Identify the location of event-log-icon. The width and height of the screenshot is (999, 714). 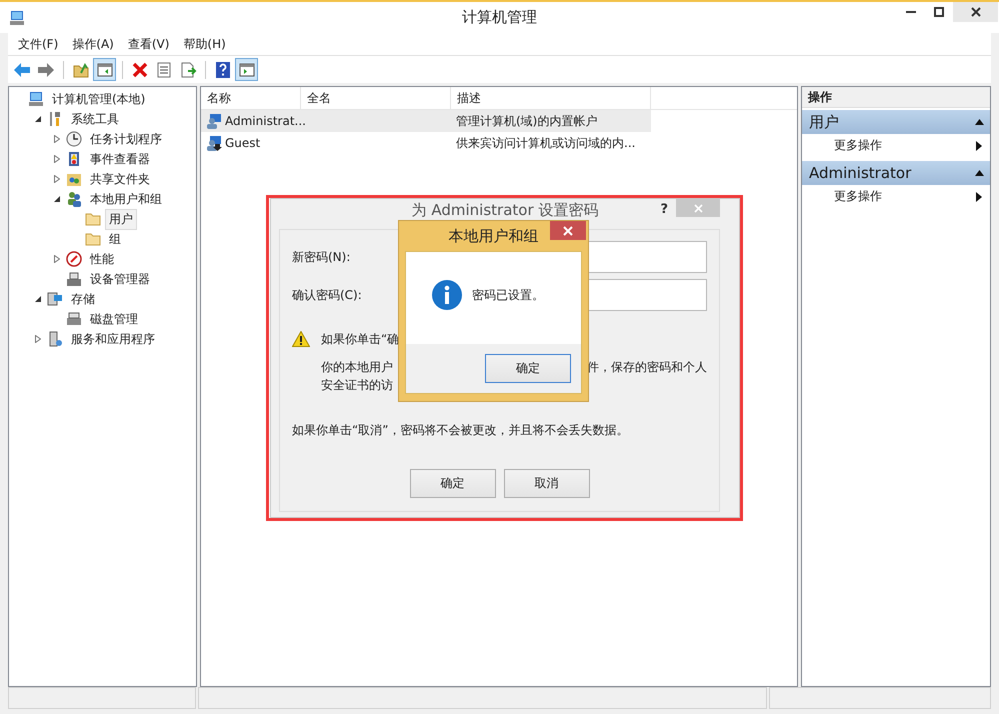
(74, 159).